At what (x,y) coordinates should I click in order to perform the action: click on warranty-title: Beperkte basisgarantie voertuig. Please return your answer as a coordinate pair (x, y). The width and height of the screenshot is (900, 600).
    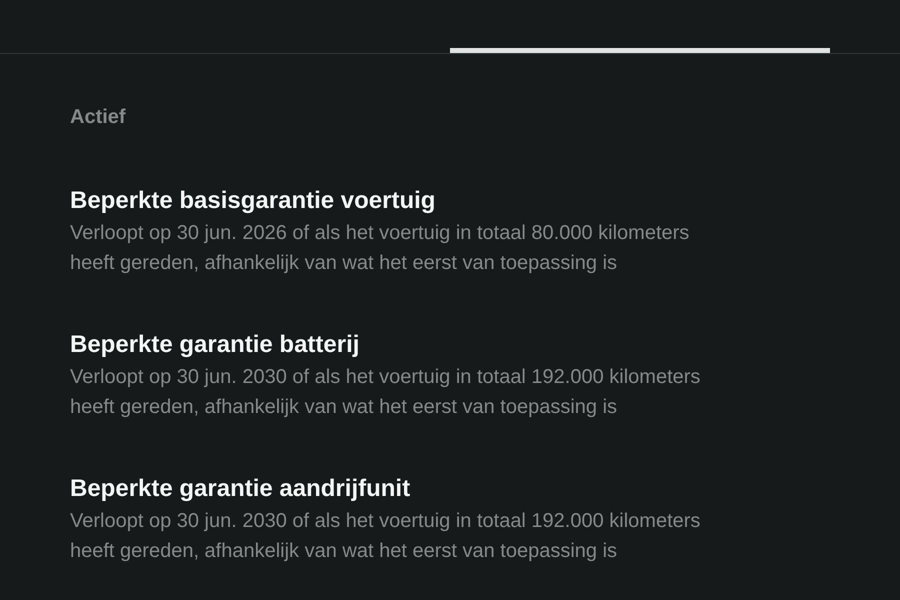
    Looking at the image, I should click on (253, 201).